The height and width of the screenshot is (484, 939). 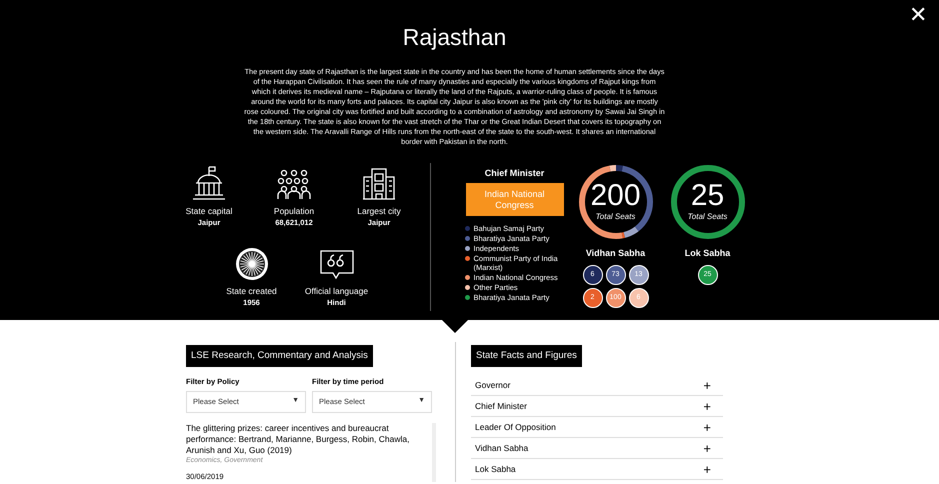 I want to click on section-heading: State Facts and Figures, so click(x=526, y=356).